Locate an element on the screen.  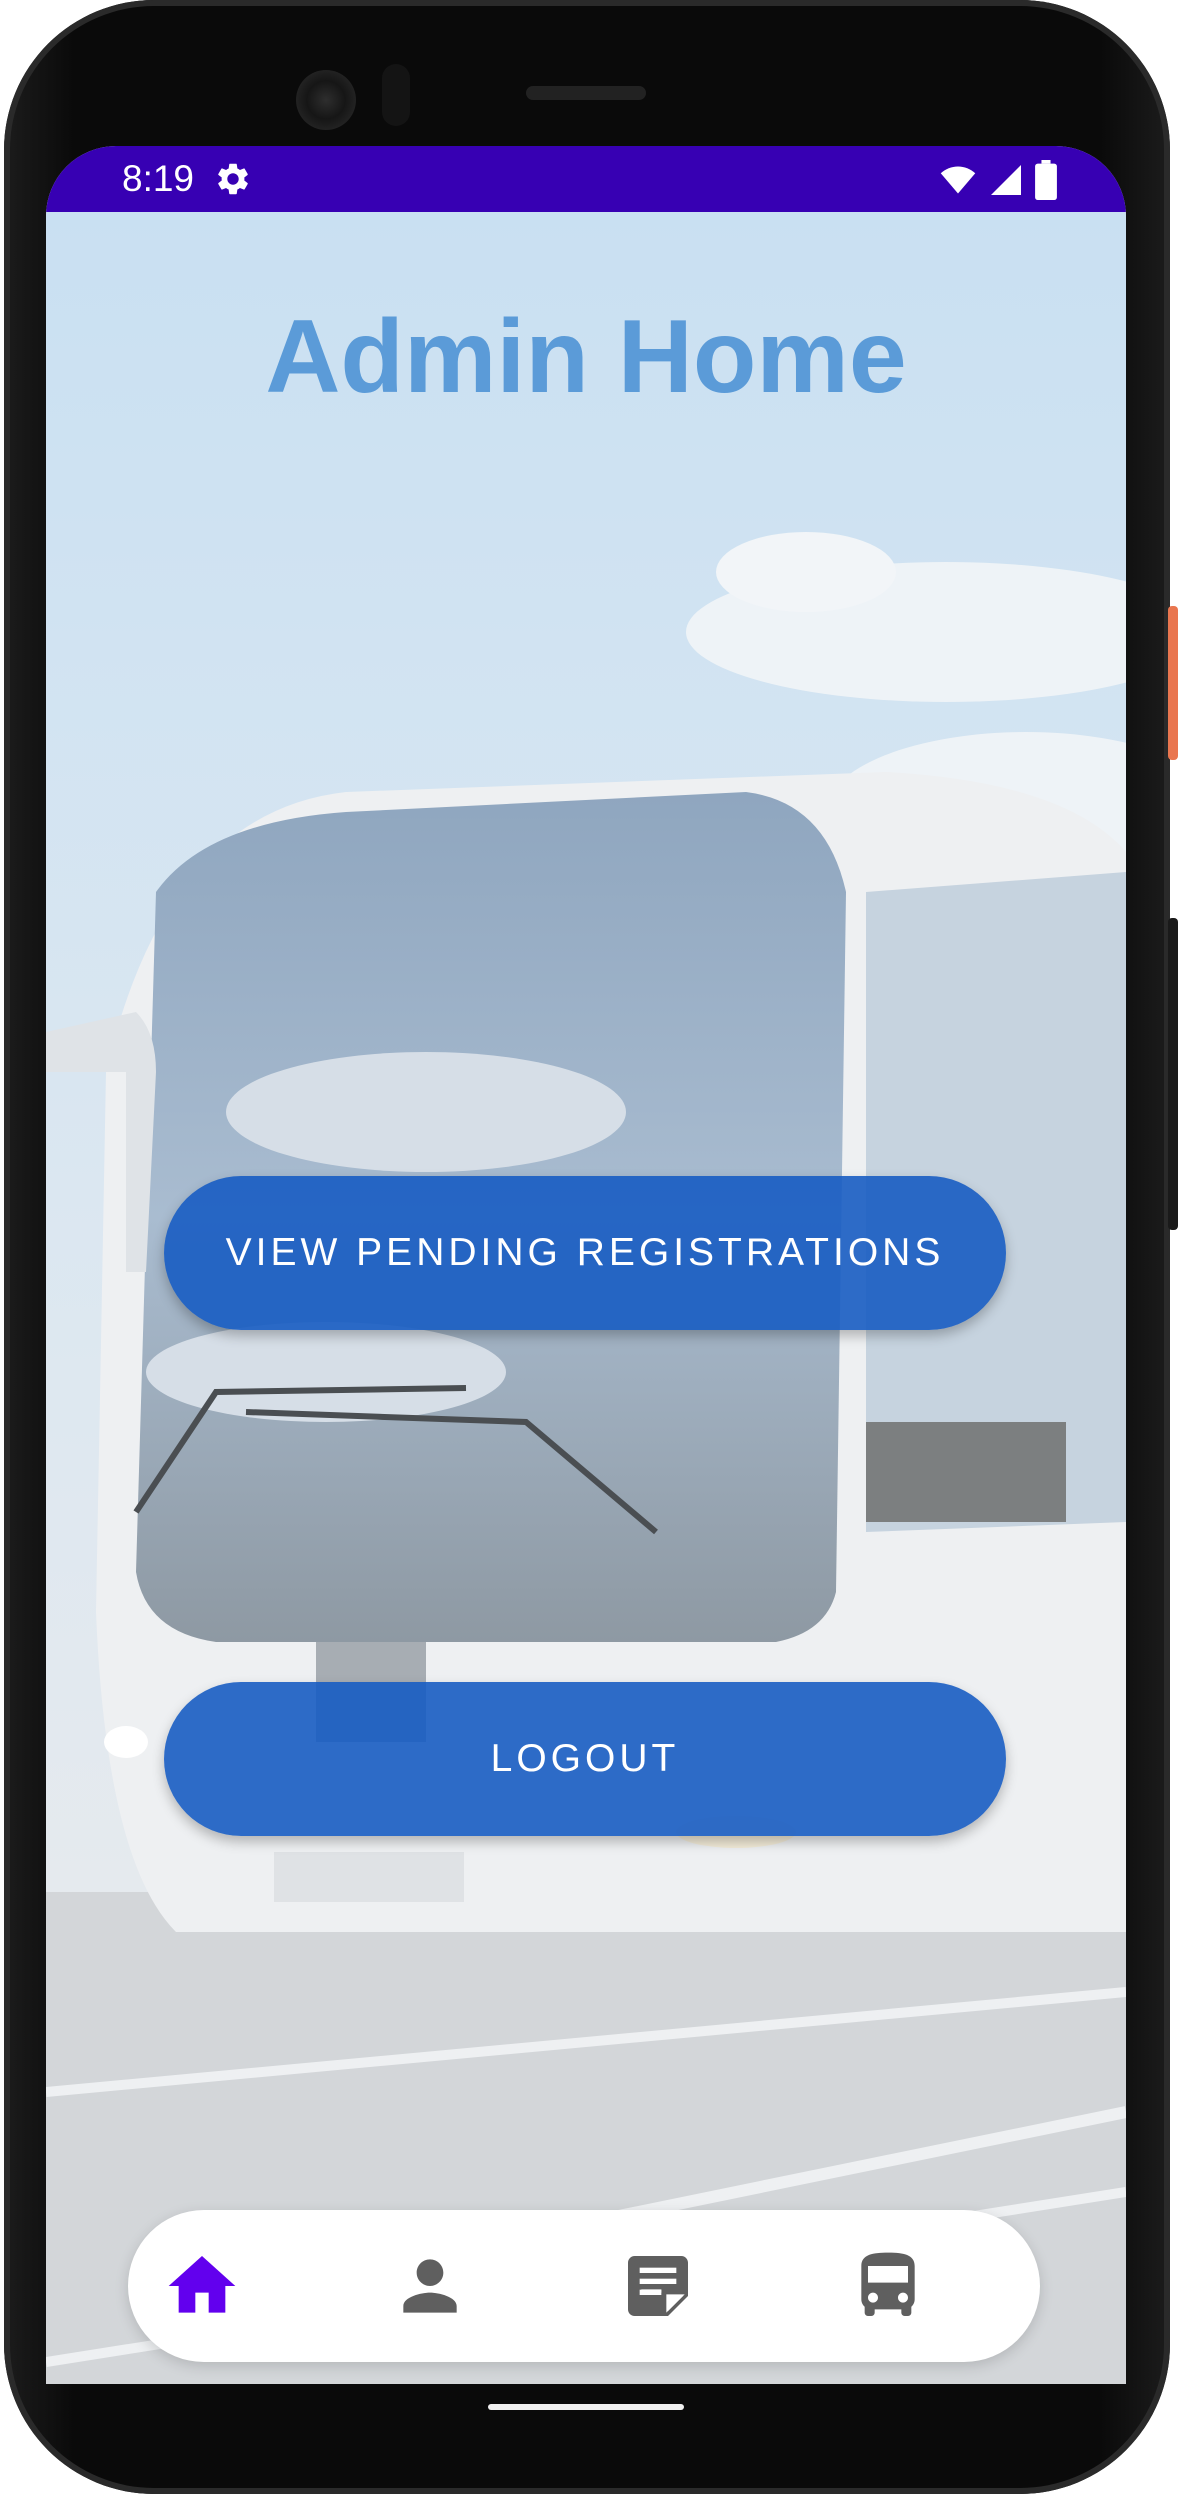
logout-button: LOGOUT is located at coordinates (585, 1759).